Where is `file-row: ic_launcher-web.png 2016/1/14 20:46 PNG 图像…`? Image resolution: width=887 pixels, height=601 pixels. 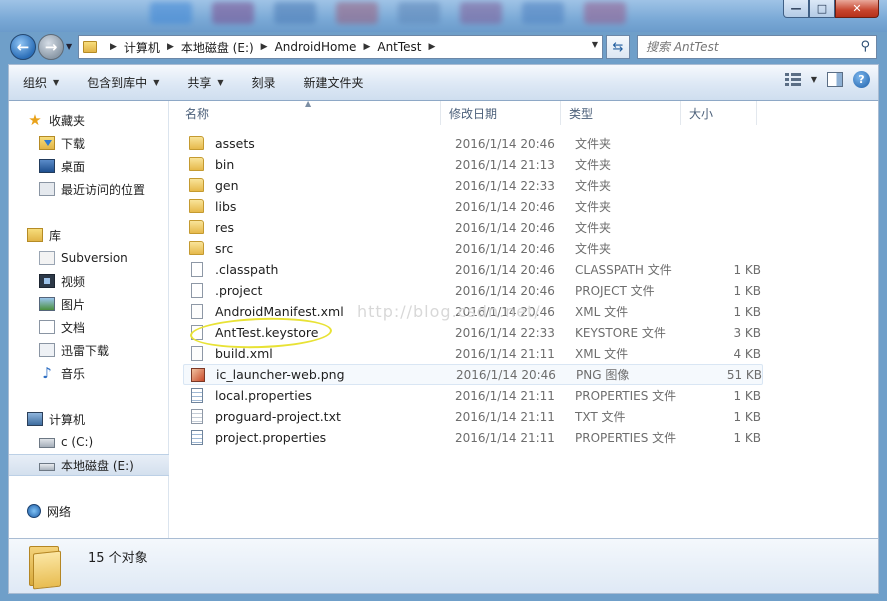 file-row: ic_launcher-web.png 2016/1/14 20:46 PNG 图像… is located at coordinates (473, 374).